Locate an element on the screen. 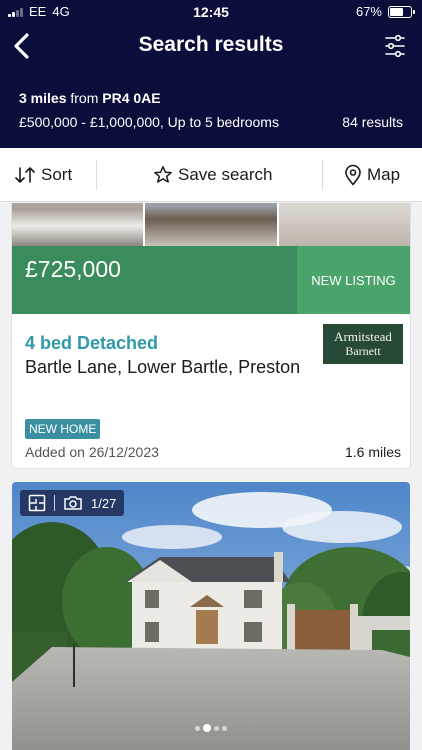 The image size is (422, 750). star-icon is located at coordinates (163, 174).